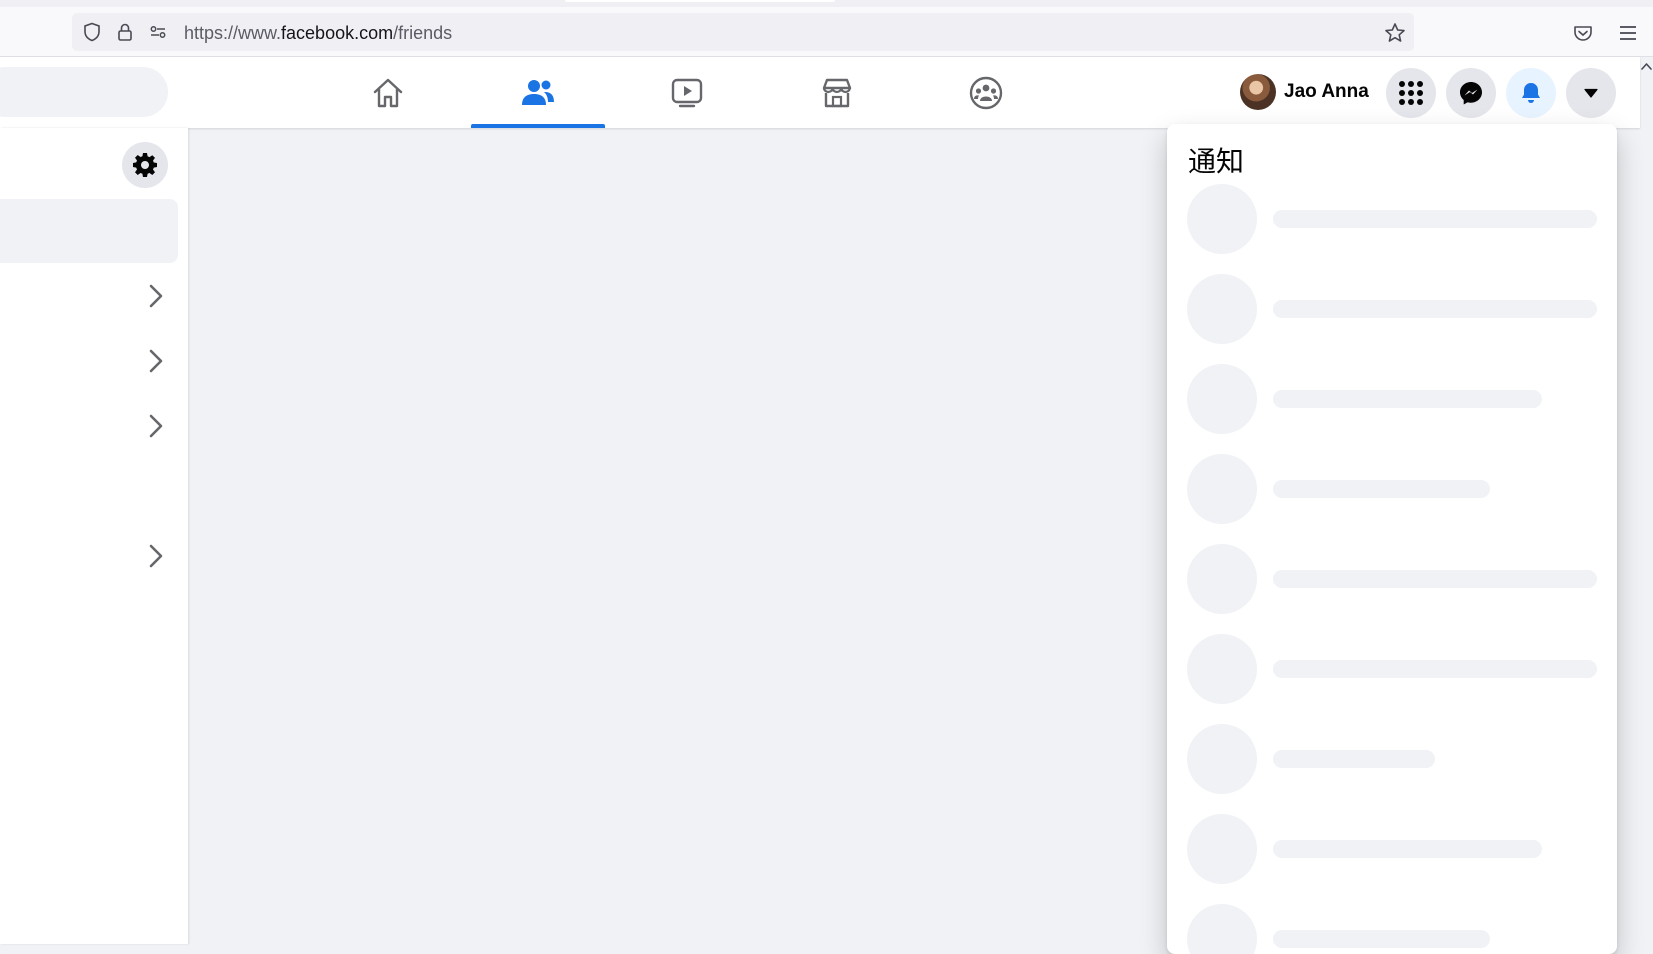 This screenshot has width=1653, height=954. What do you see at coordinates (92, 32) in the screenshot?
I see `shield-icon` at bounding box center [92, 32].